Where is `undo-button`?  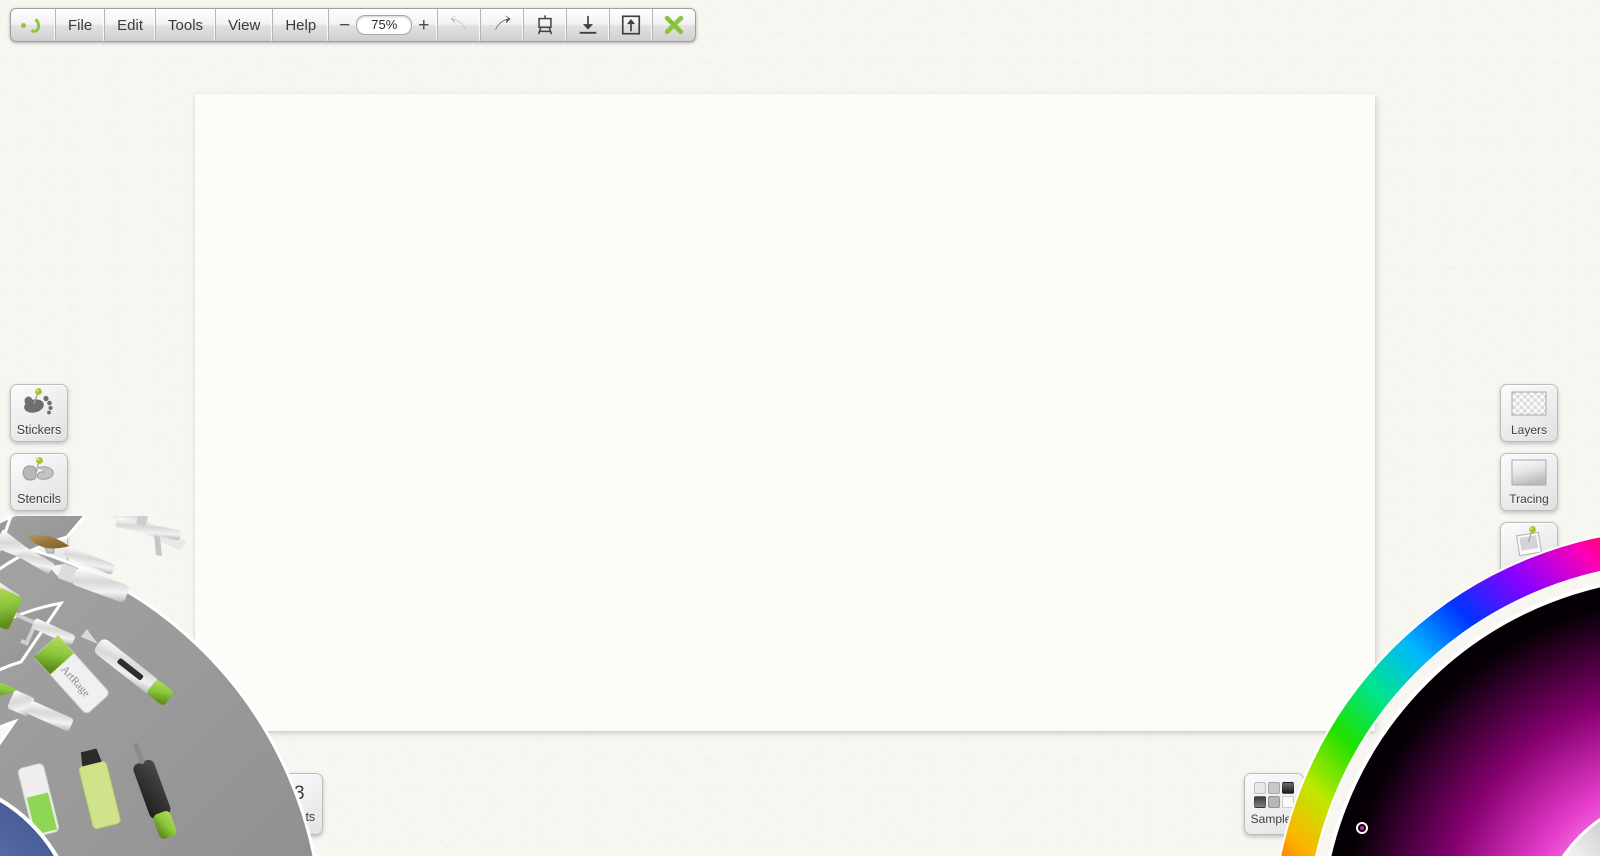
undo-button is located at coordinates (460, 25).